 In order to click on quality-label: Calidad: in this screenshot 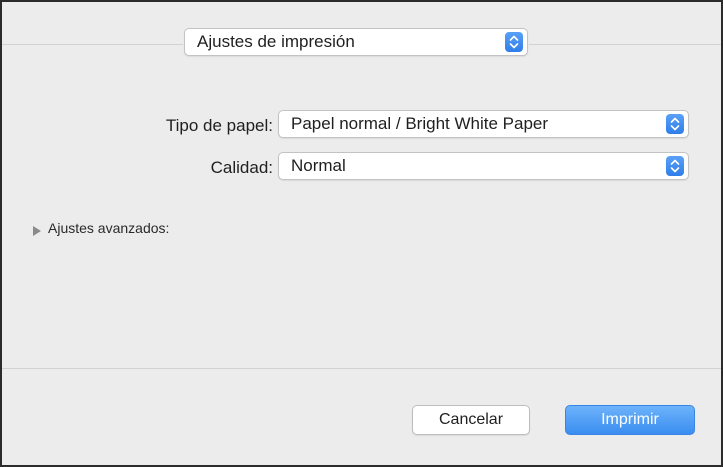, I will do `click(241, 167)`.